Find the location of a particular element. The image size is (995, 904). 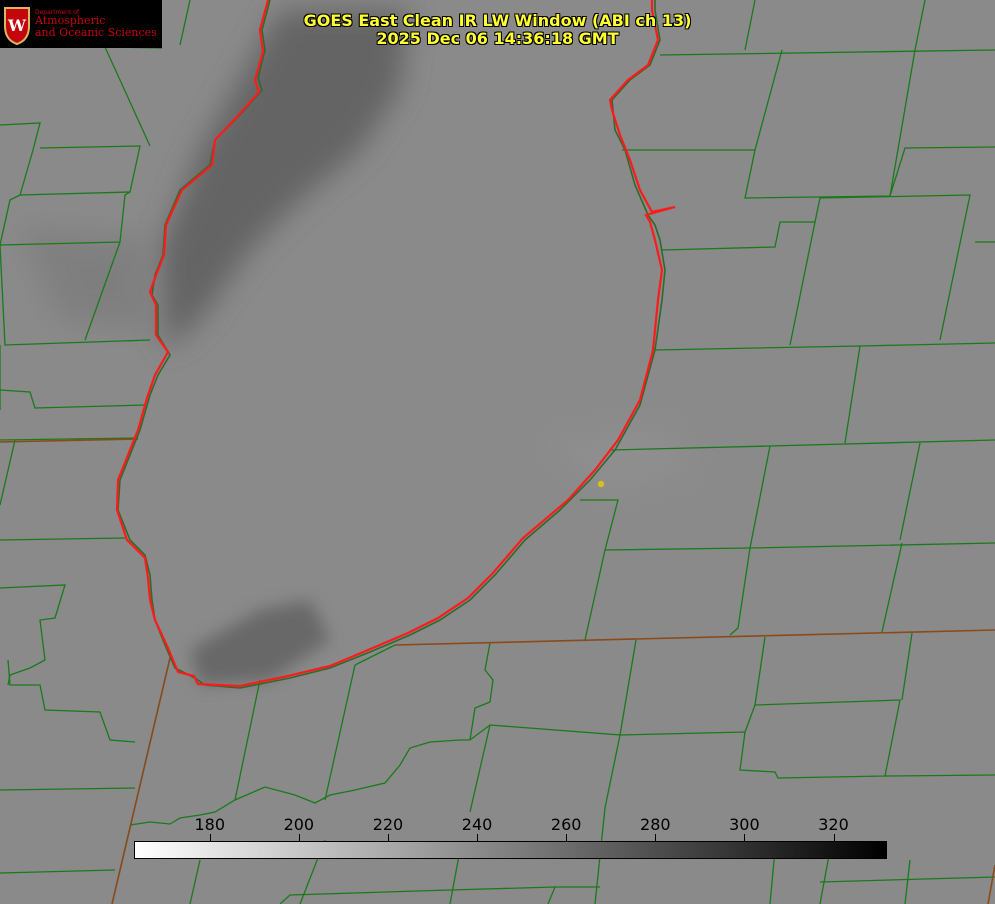

colorbar-tick-label: 180 is located at coordinates (209, 824).